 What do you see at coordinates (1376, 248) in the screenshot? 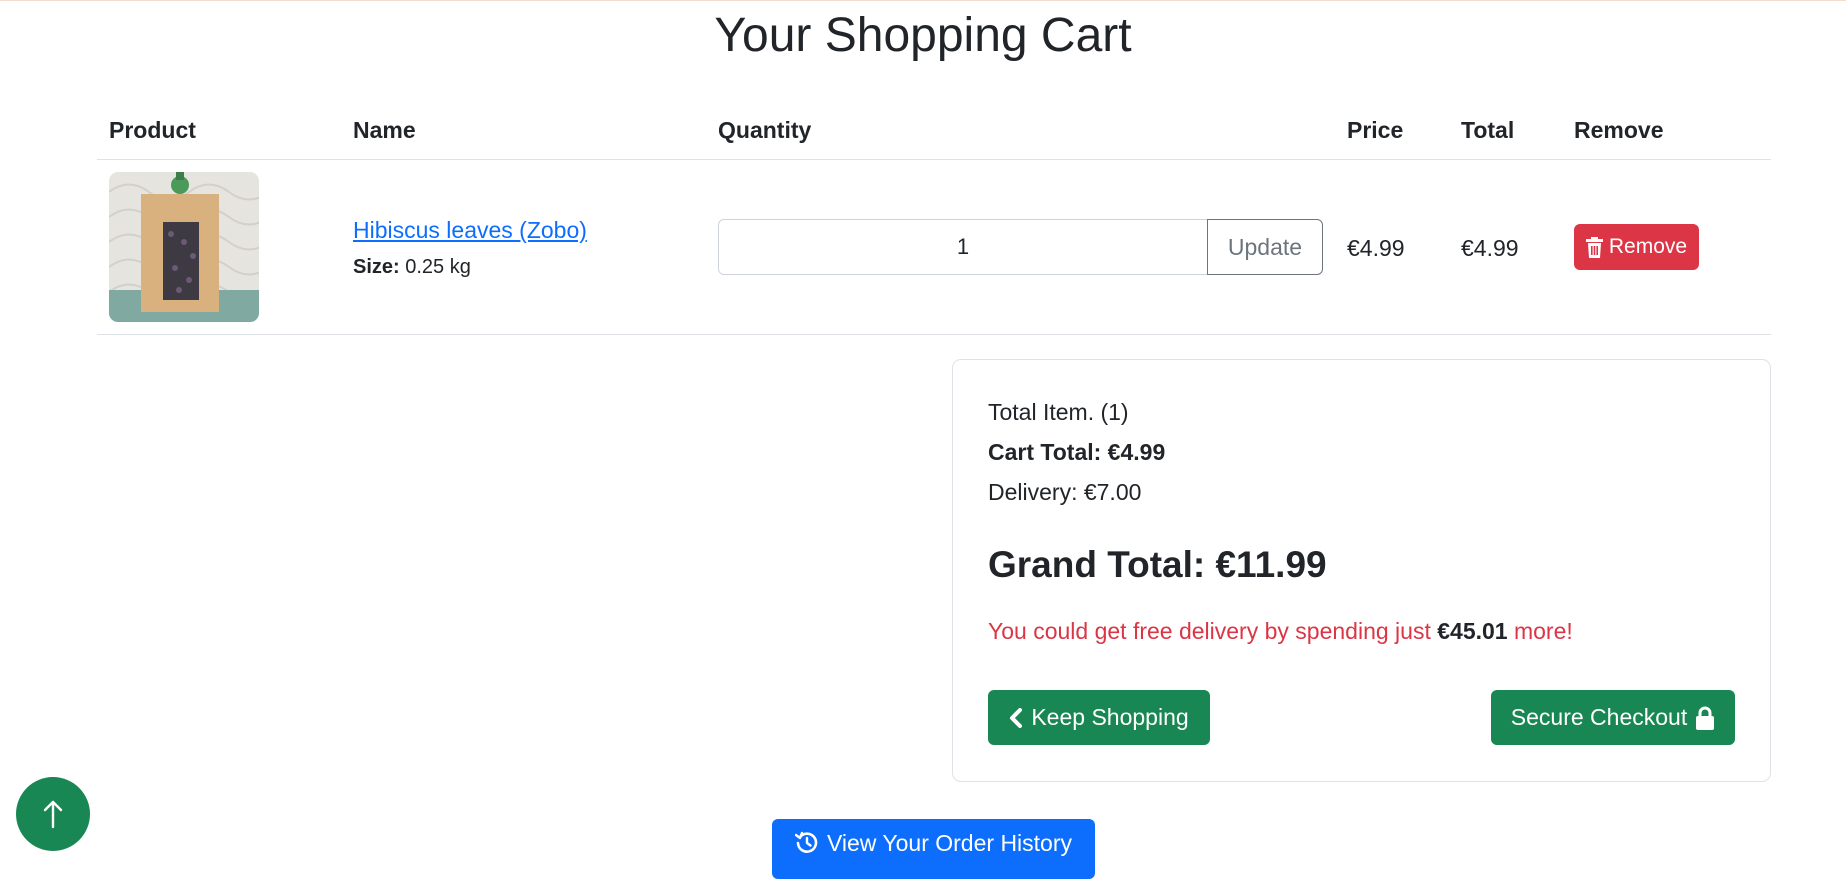
I see `price-value: €4.99` at bounding box center [1376, 248].